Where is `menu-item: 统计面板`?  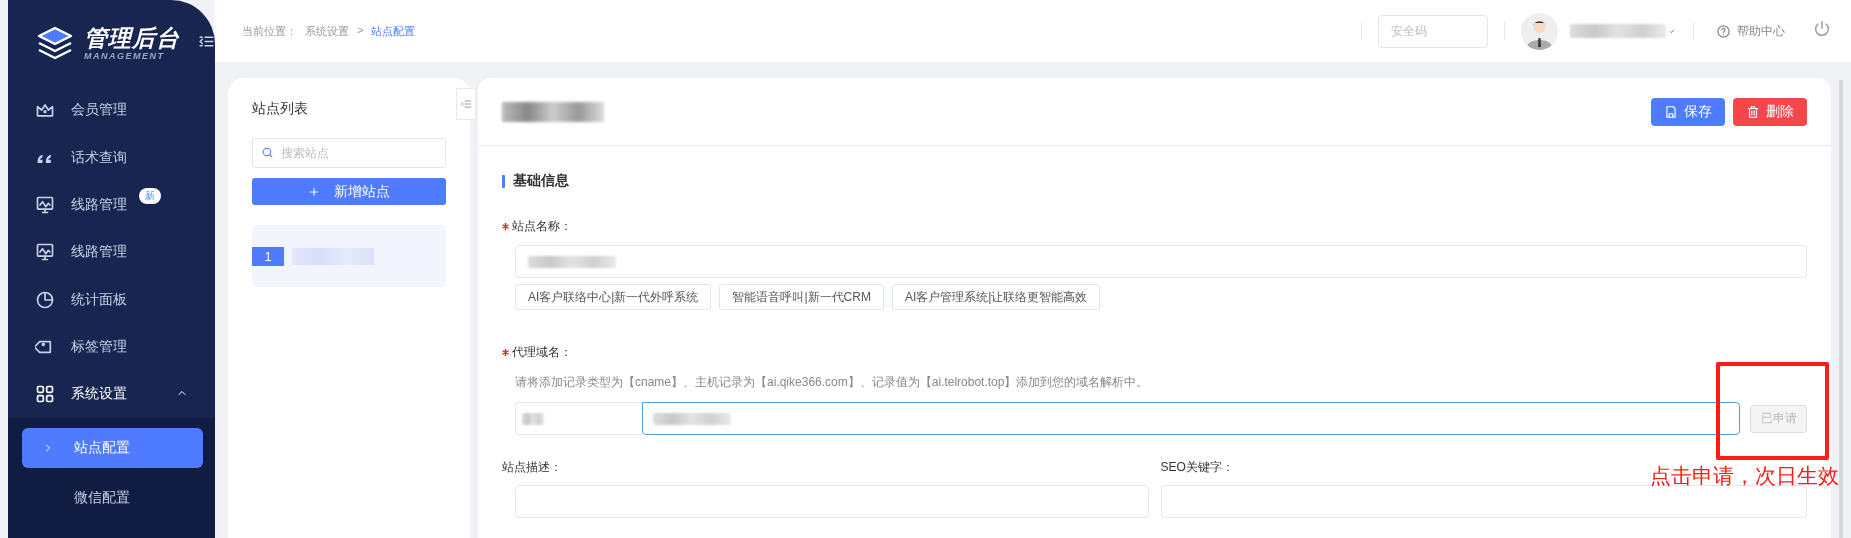 menu-item: 统计面板 is located at coordinates (111, 300).